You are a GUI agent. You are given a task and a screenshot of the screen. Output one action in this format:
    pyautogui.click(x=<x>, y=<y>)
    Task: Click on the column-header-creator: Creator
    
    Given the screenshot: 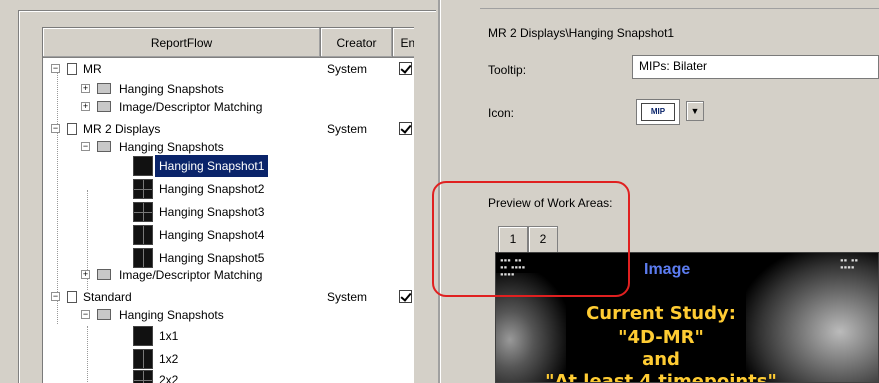 What is the action you would take?
    pyautogui.click(x=357, y=43)
    